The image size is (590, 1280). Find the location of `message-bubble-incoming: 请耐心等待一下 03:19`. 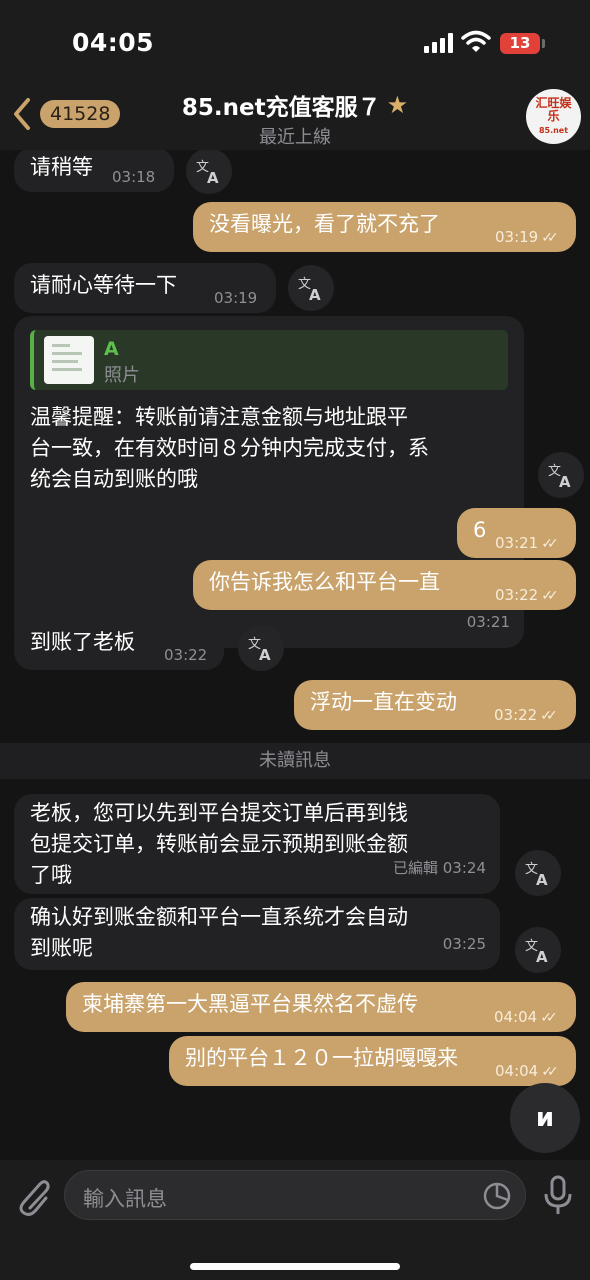

message-bubble-incoming: 请耐心等待一下 03:19 is located at coordinates (145, 288).